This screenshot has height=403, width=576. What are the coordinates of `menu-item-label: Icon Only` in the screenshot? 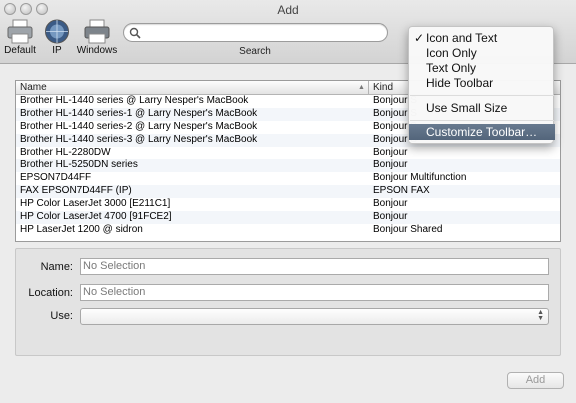 It's located at (451, 53).